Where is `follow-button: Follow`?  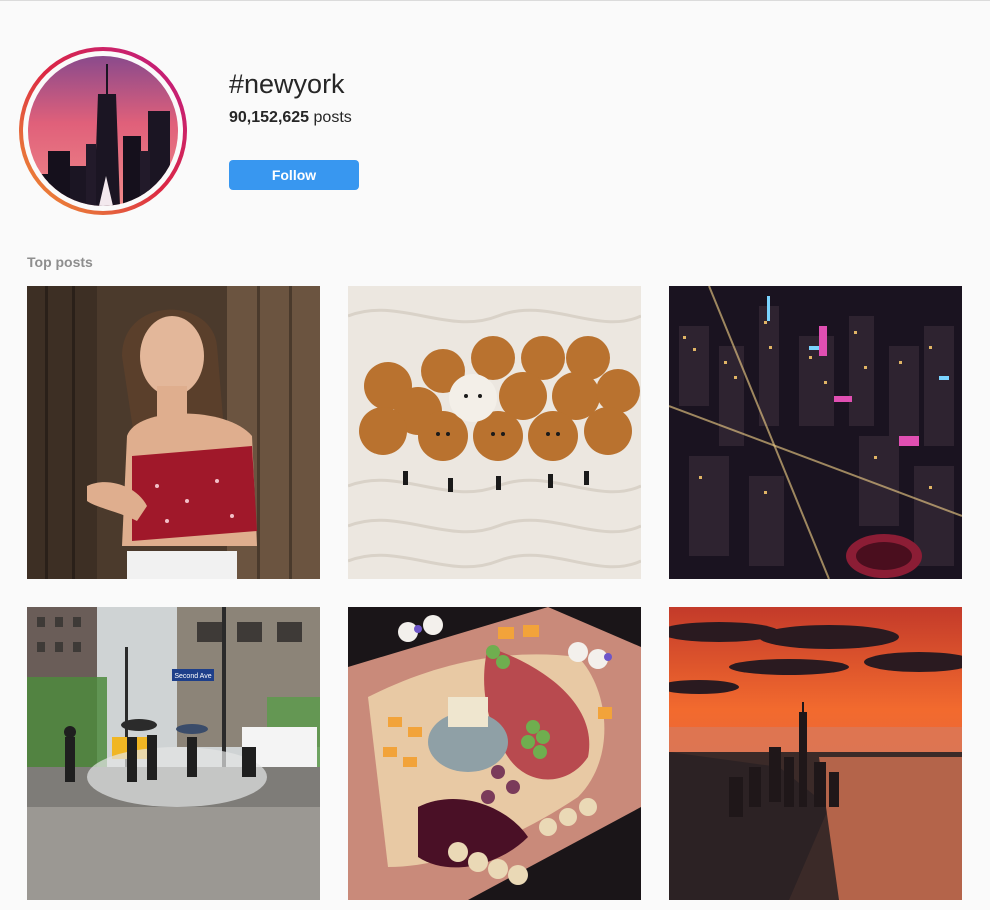 follow-button: Follow is located at coordinates (294, 175).